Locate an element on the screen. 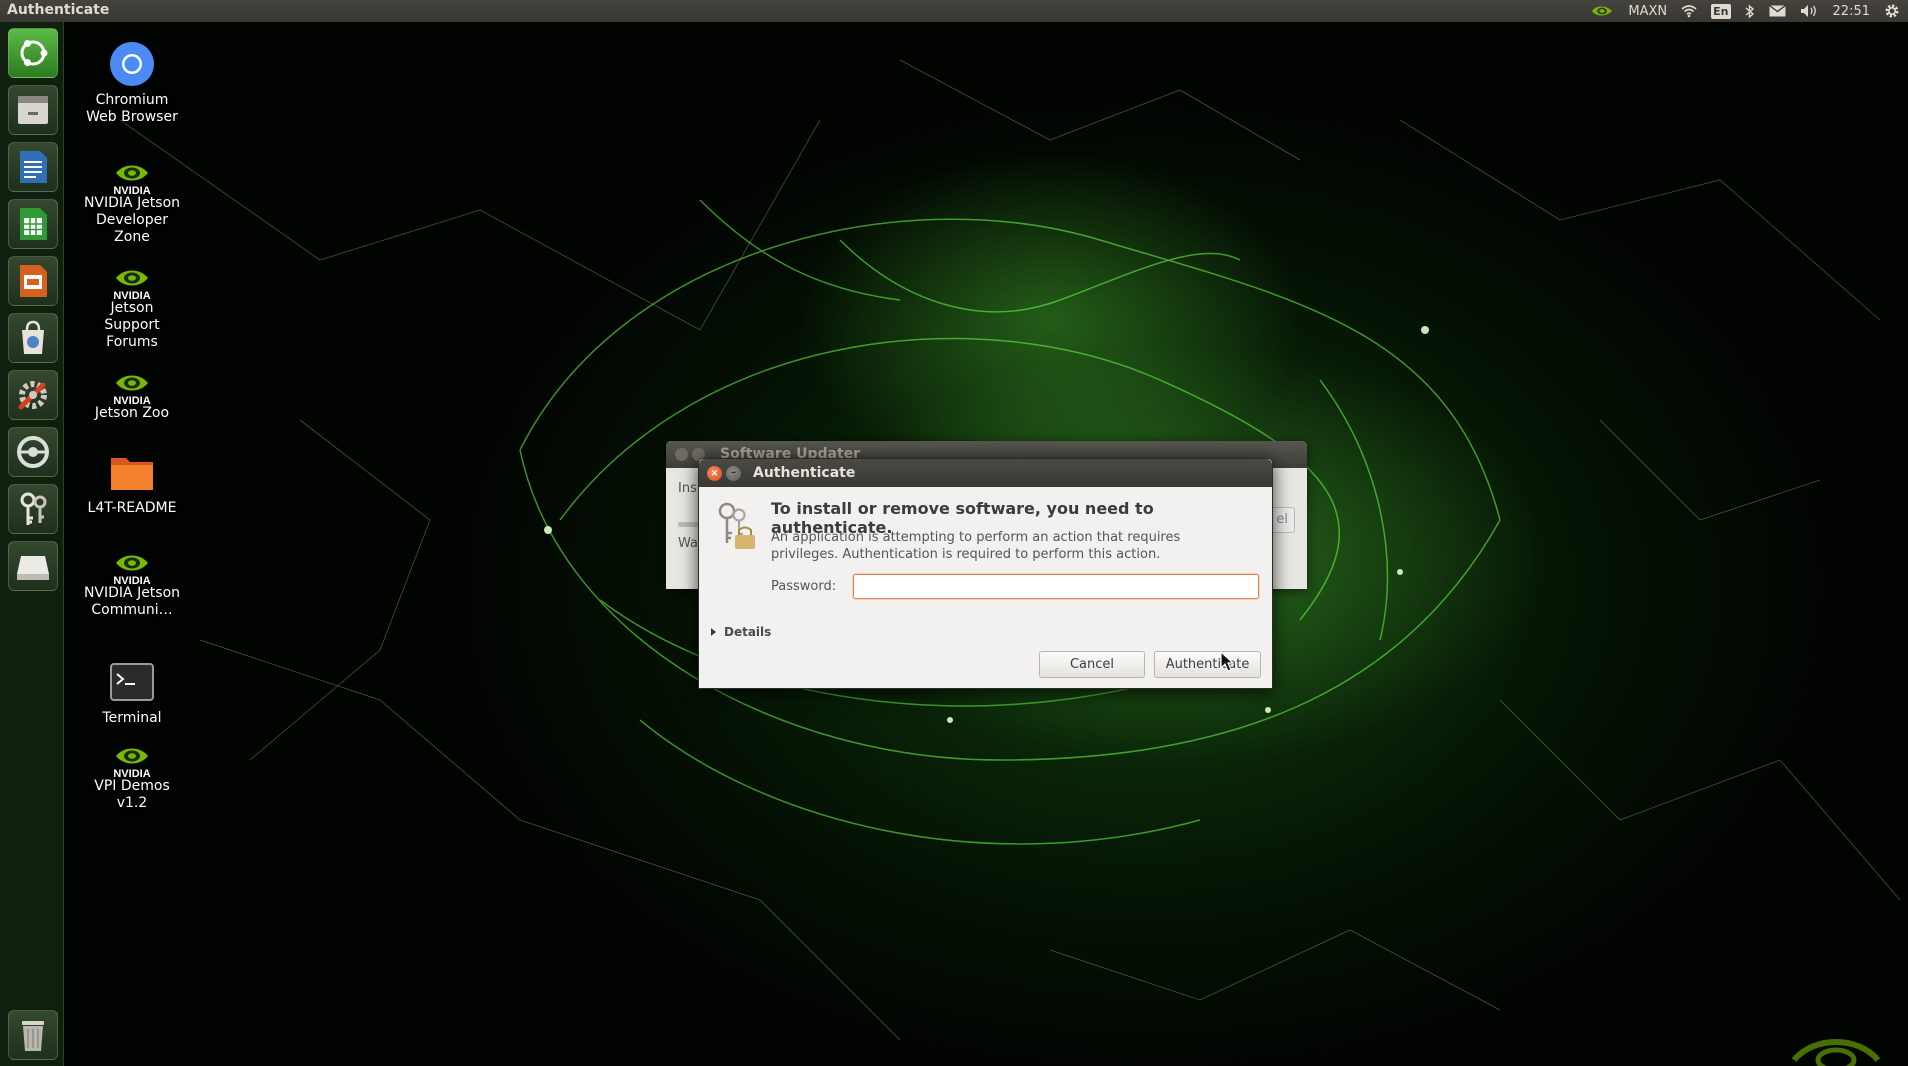 Image resolution: width=1908 pixels, height=1066 pixels. libreoffice-calc-icon is located at coordinates (33, 224).